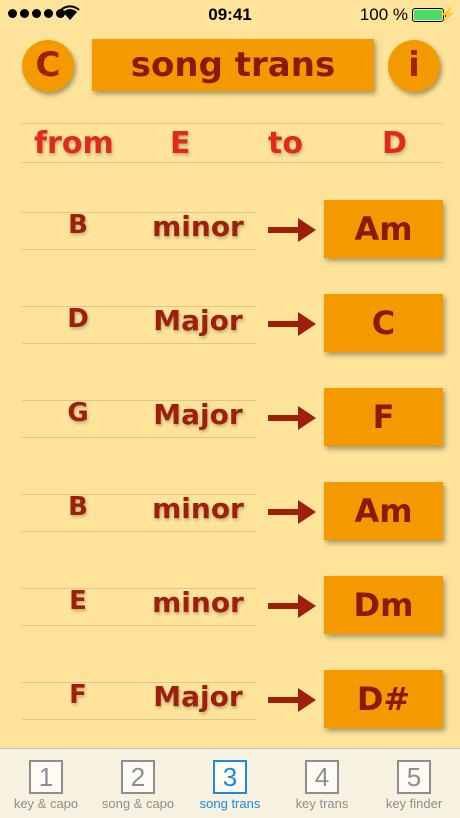 Image resolution: width=460 pixels, height=818 pixels. I want to click on transposed-chord: Dm, so click(383, 605).